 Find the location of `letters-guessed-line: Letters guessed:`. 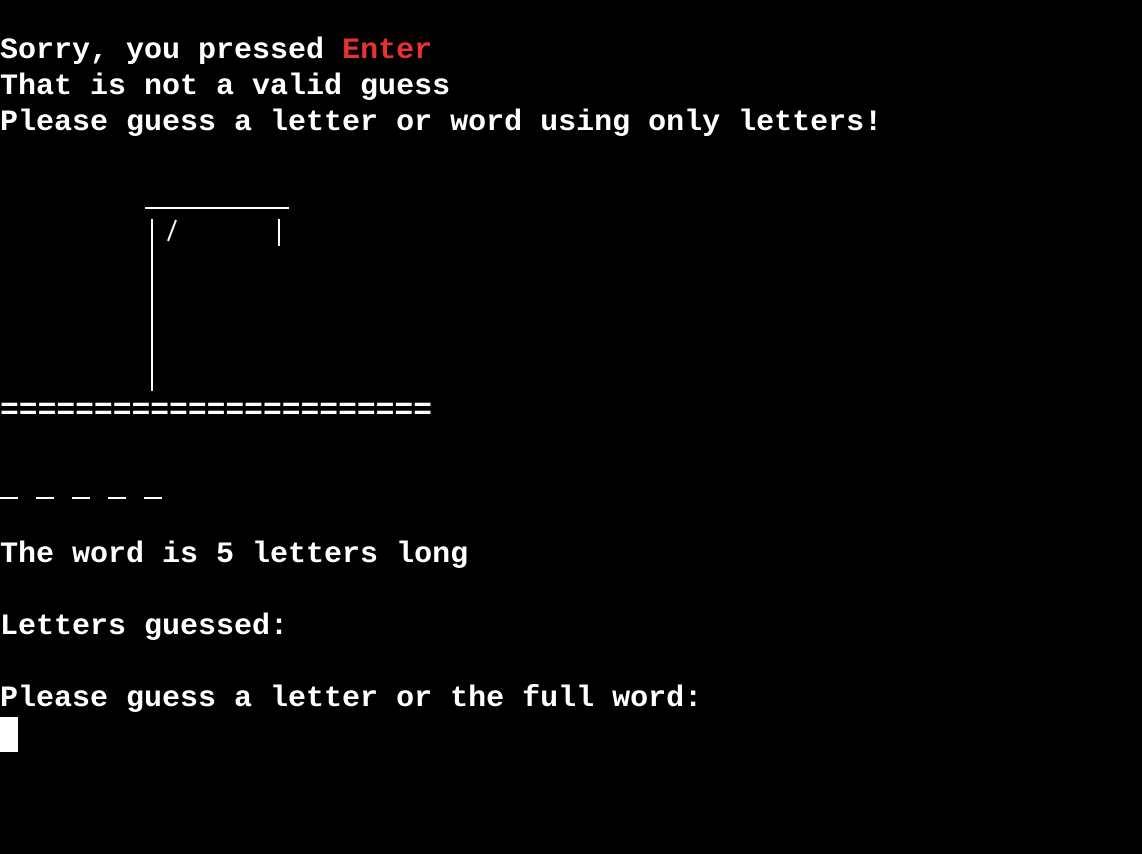

letters-guessed-line: Letters guessed: is located at coordinates (153, 627).